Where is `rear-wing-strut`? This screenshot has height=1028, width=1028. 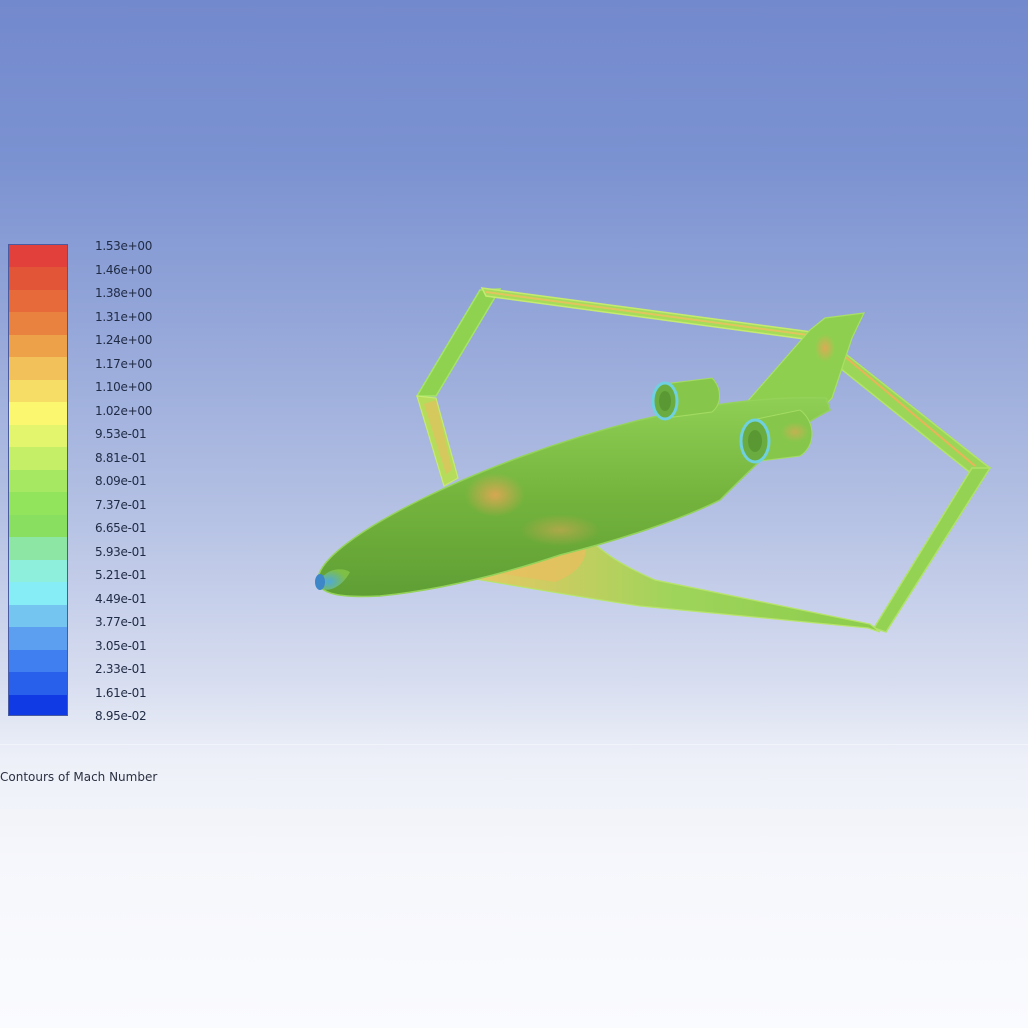
rear-wing-strut is located at coordinates (437, 441).